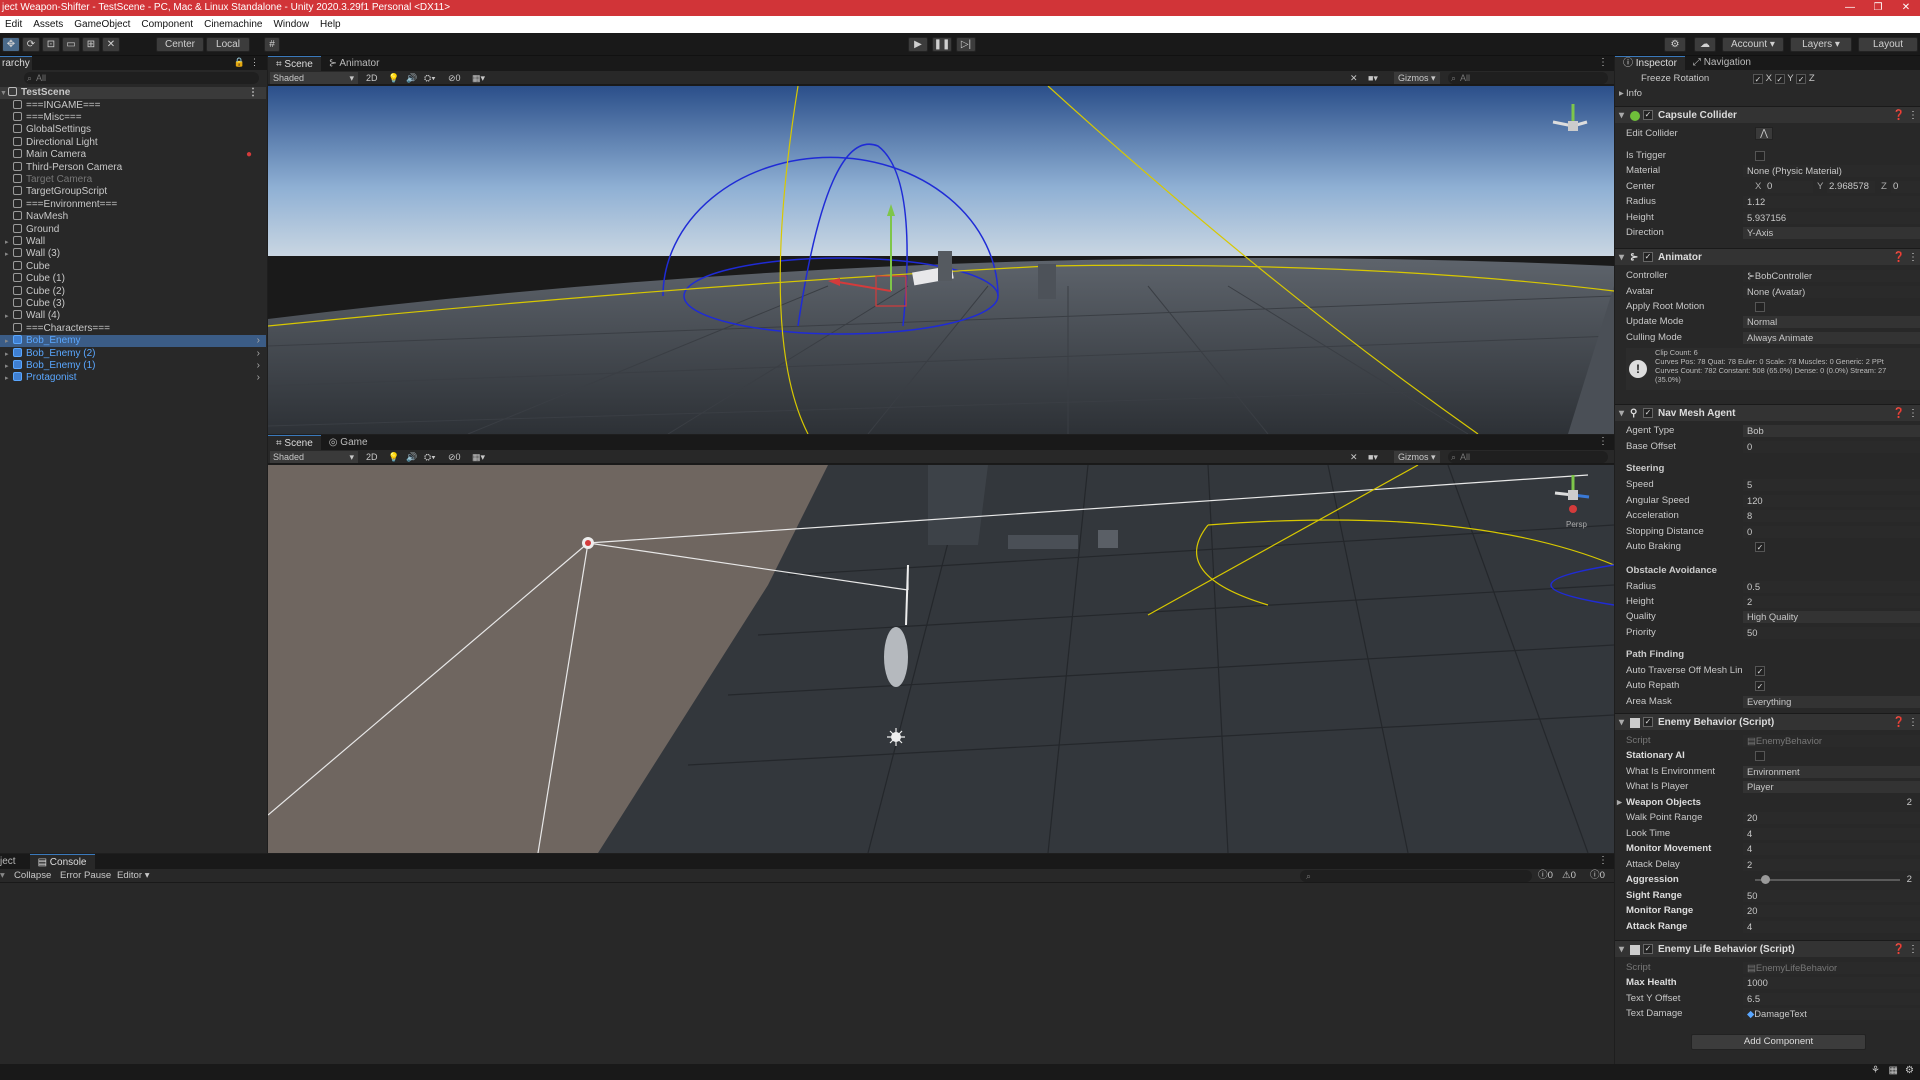 The height and width of the screenshot is (1080, 1920). I want to click on cloud-icon: ☁, so click(1705, 44).